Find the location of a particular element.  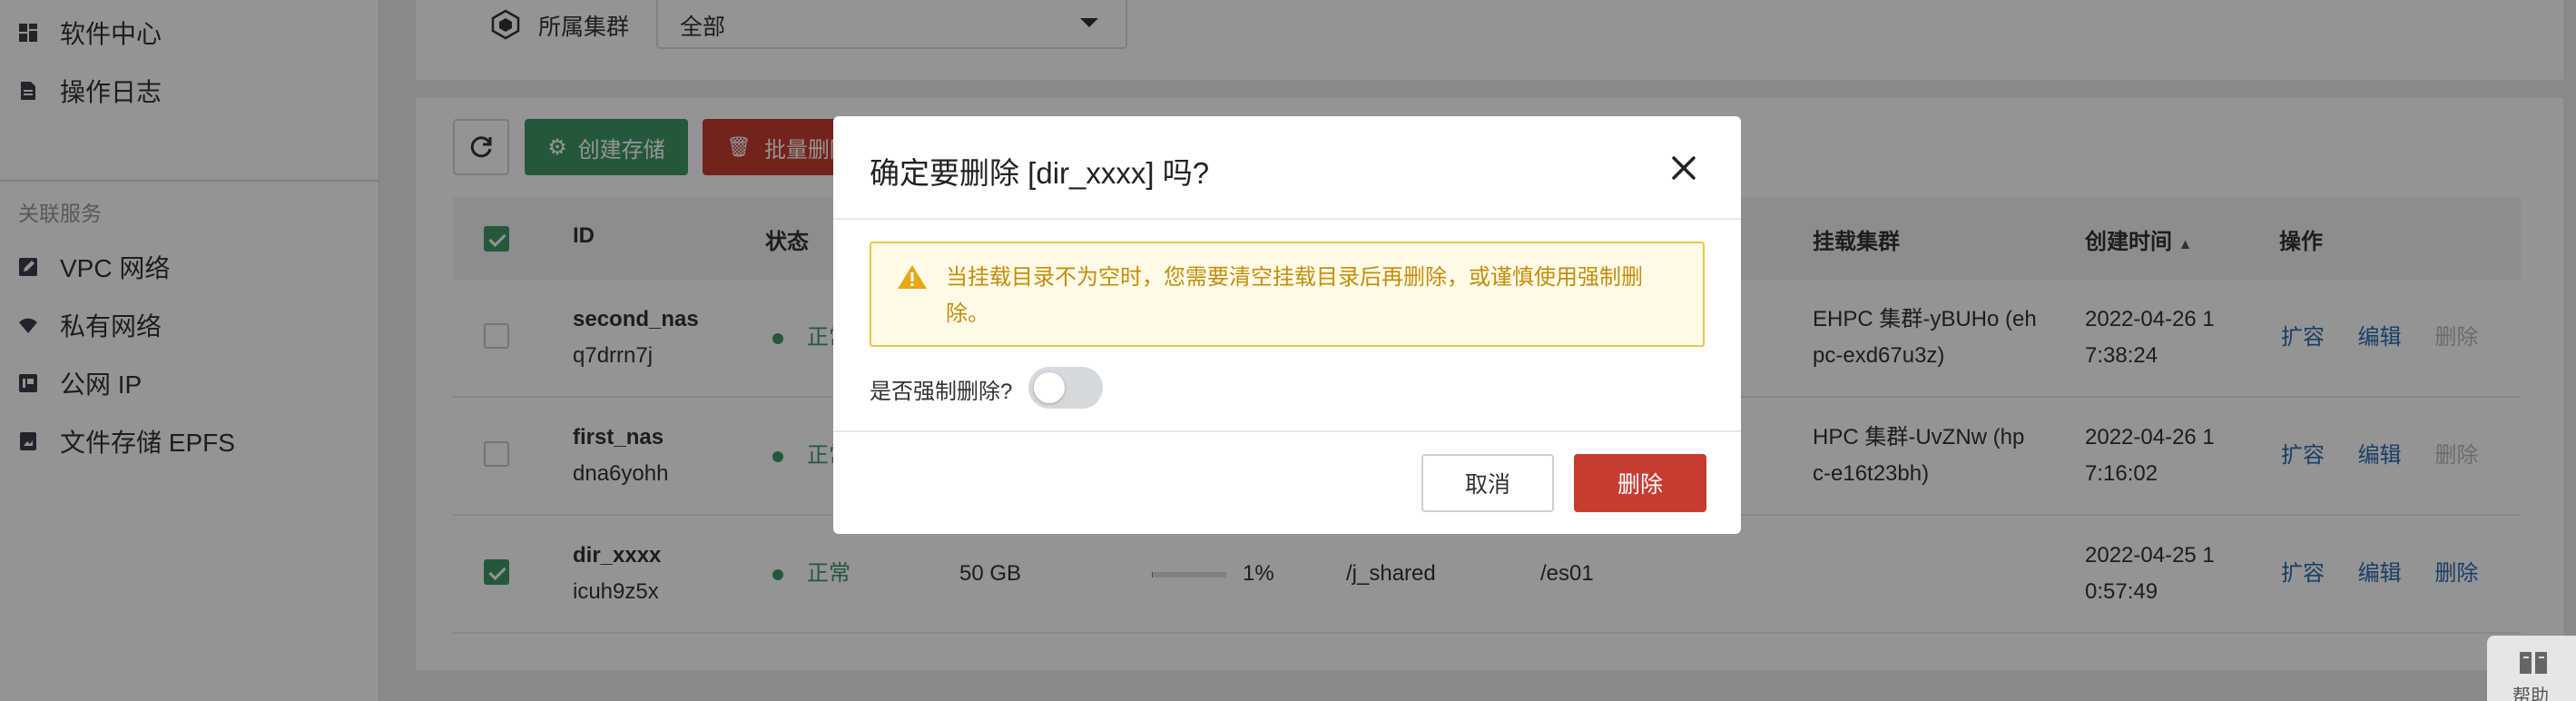

warning-icon is located at coordinates (912, 277).